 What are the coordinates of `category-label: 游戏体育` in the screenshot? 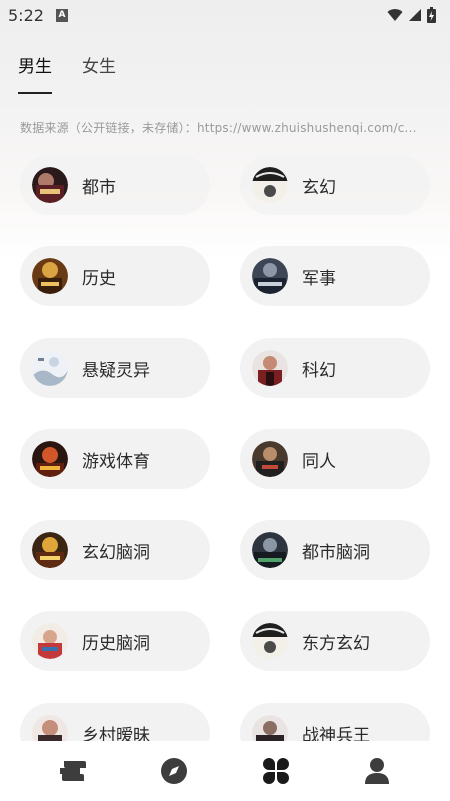 It's located at (116, 461).